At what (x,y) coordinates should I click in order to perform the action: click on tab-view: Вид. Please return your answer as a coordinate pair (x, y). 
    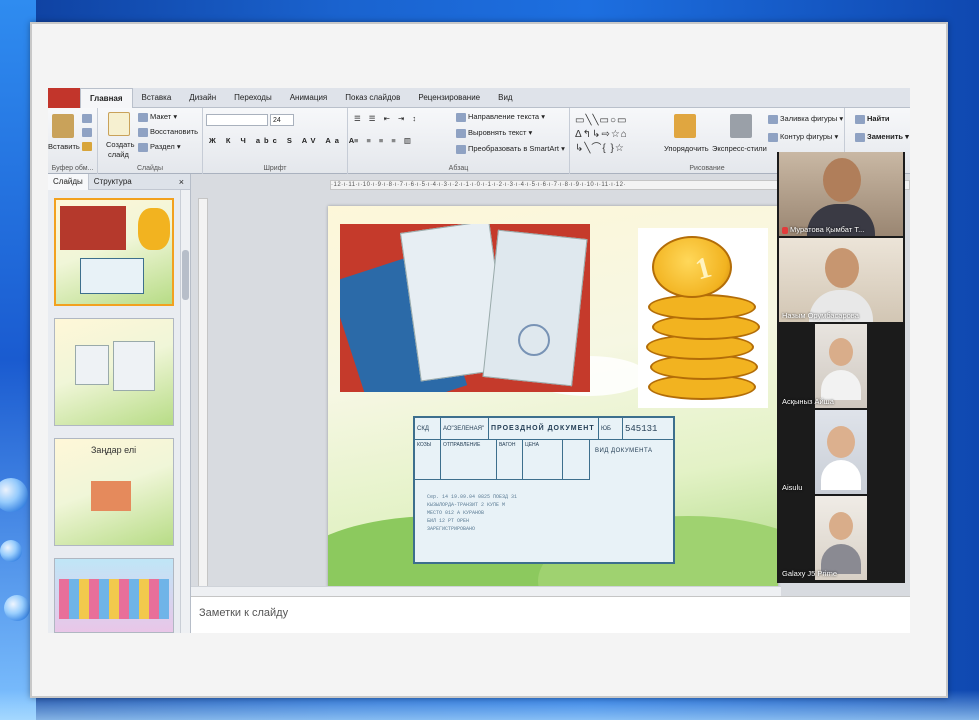
    Looking at the image, I should click on (505, 98).